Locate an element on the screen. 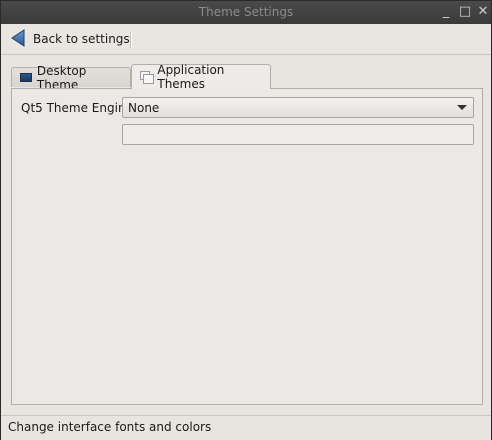 The image size is (492, 440). toolbar-separator is located at coordinates (131, 39).